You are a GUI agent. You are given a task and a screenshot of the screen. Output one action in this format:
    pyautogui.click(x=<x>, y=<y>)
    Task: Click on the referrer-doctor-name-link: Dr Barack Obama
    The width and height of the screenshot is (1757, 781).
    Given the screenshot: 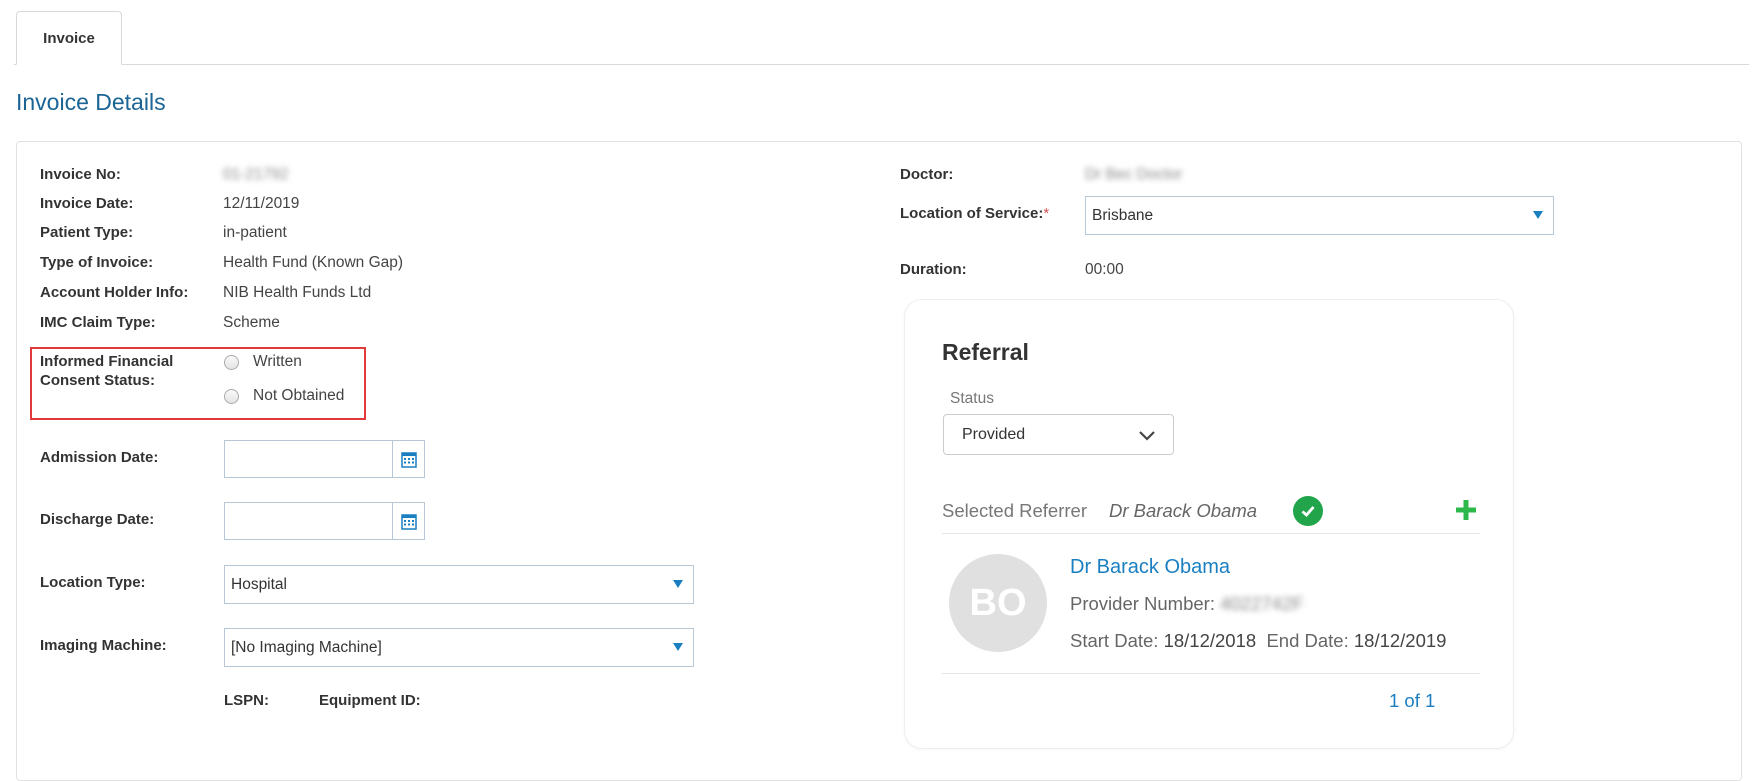 What is the action you would take?
    pyautogui.click(x=1150, y=567)
    